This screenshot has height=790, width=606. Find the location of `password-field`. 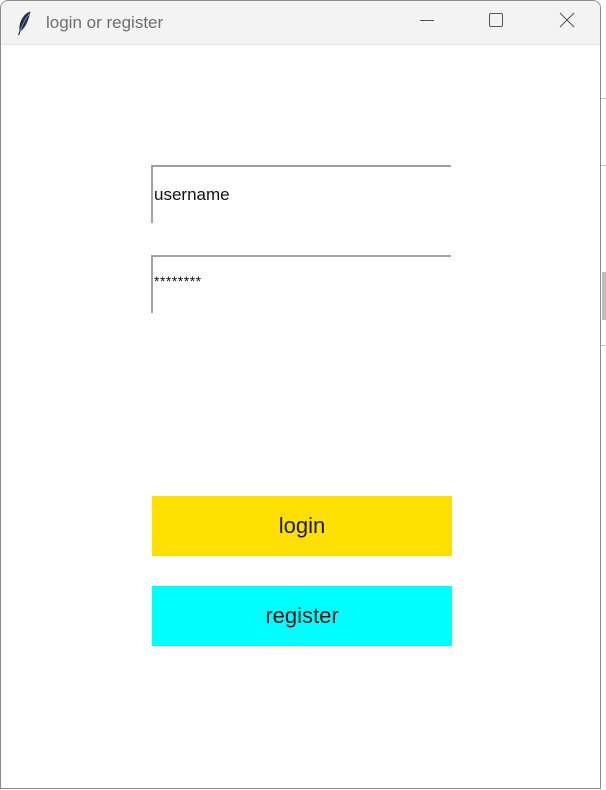

password-field is located at coordinates (301, 284).